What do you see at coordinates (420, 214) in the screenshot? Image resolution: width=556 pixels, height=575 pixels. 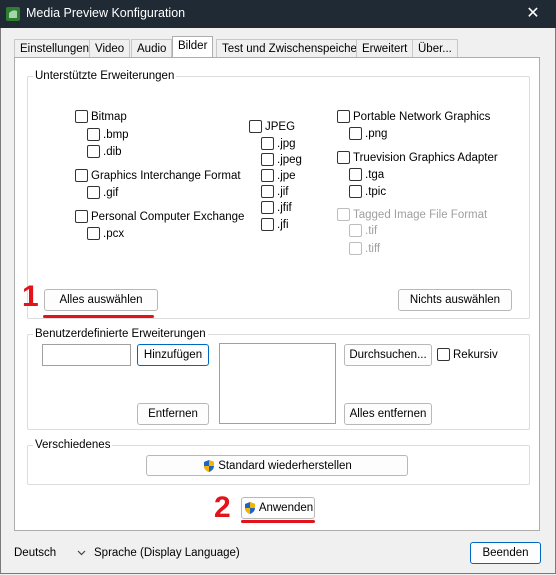 I see `checkbox-label: Tagged Image File Format` at bounding box center [420, 214].